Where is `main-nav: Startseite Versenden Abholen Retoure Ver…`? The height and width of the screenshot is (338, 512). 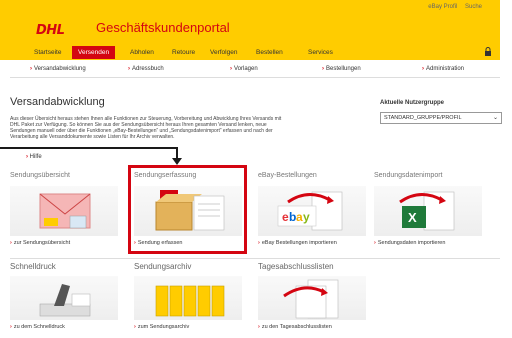 main-nav: Startseite Versenden Abholen Retoure Ver… is located at coordinates (250, 52).